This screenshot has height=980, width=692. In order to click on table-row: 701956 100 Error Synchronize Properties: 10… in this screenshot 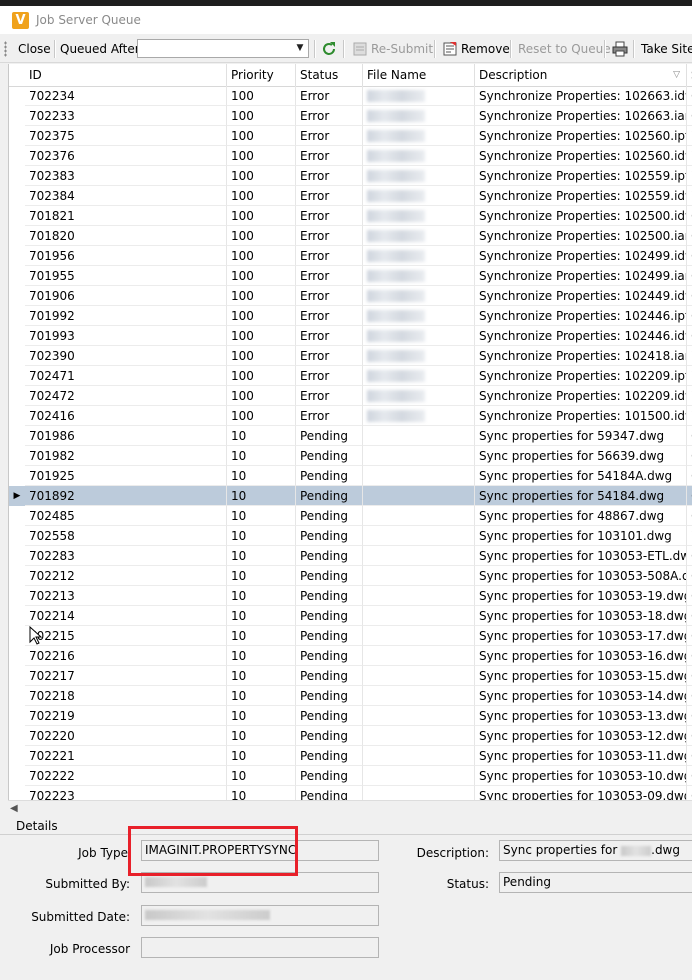, I will do `click(350, 256)`.